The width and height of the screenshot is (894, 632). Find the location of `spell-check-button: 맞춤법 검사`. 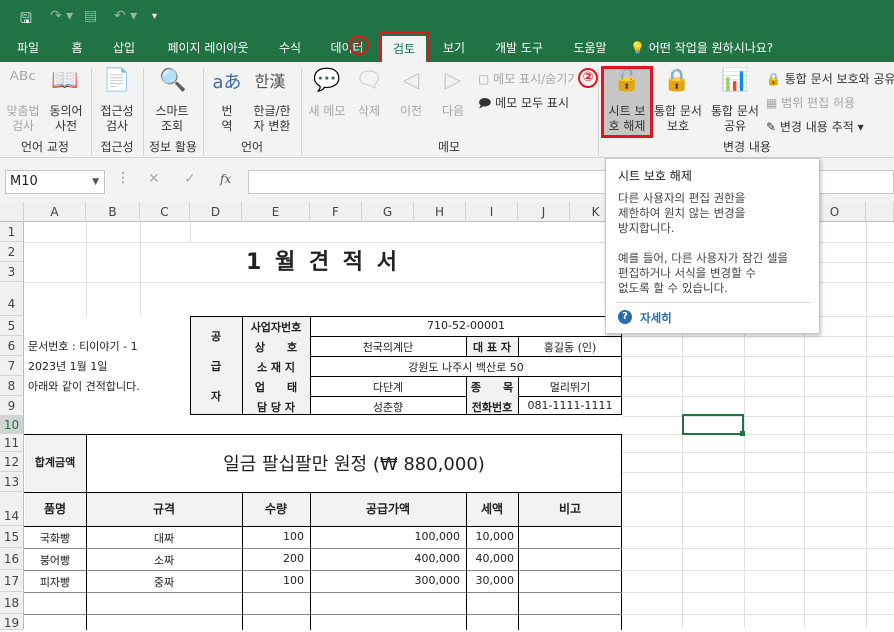

spell-check-button: 맞춤법 검사 is located at coordinates (23, 119).